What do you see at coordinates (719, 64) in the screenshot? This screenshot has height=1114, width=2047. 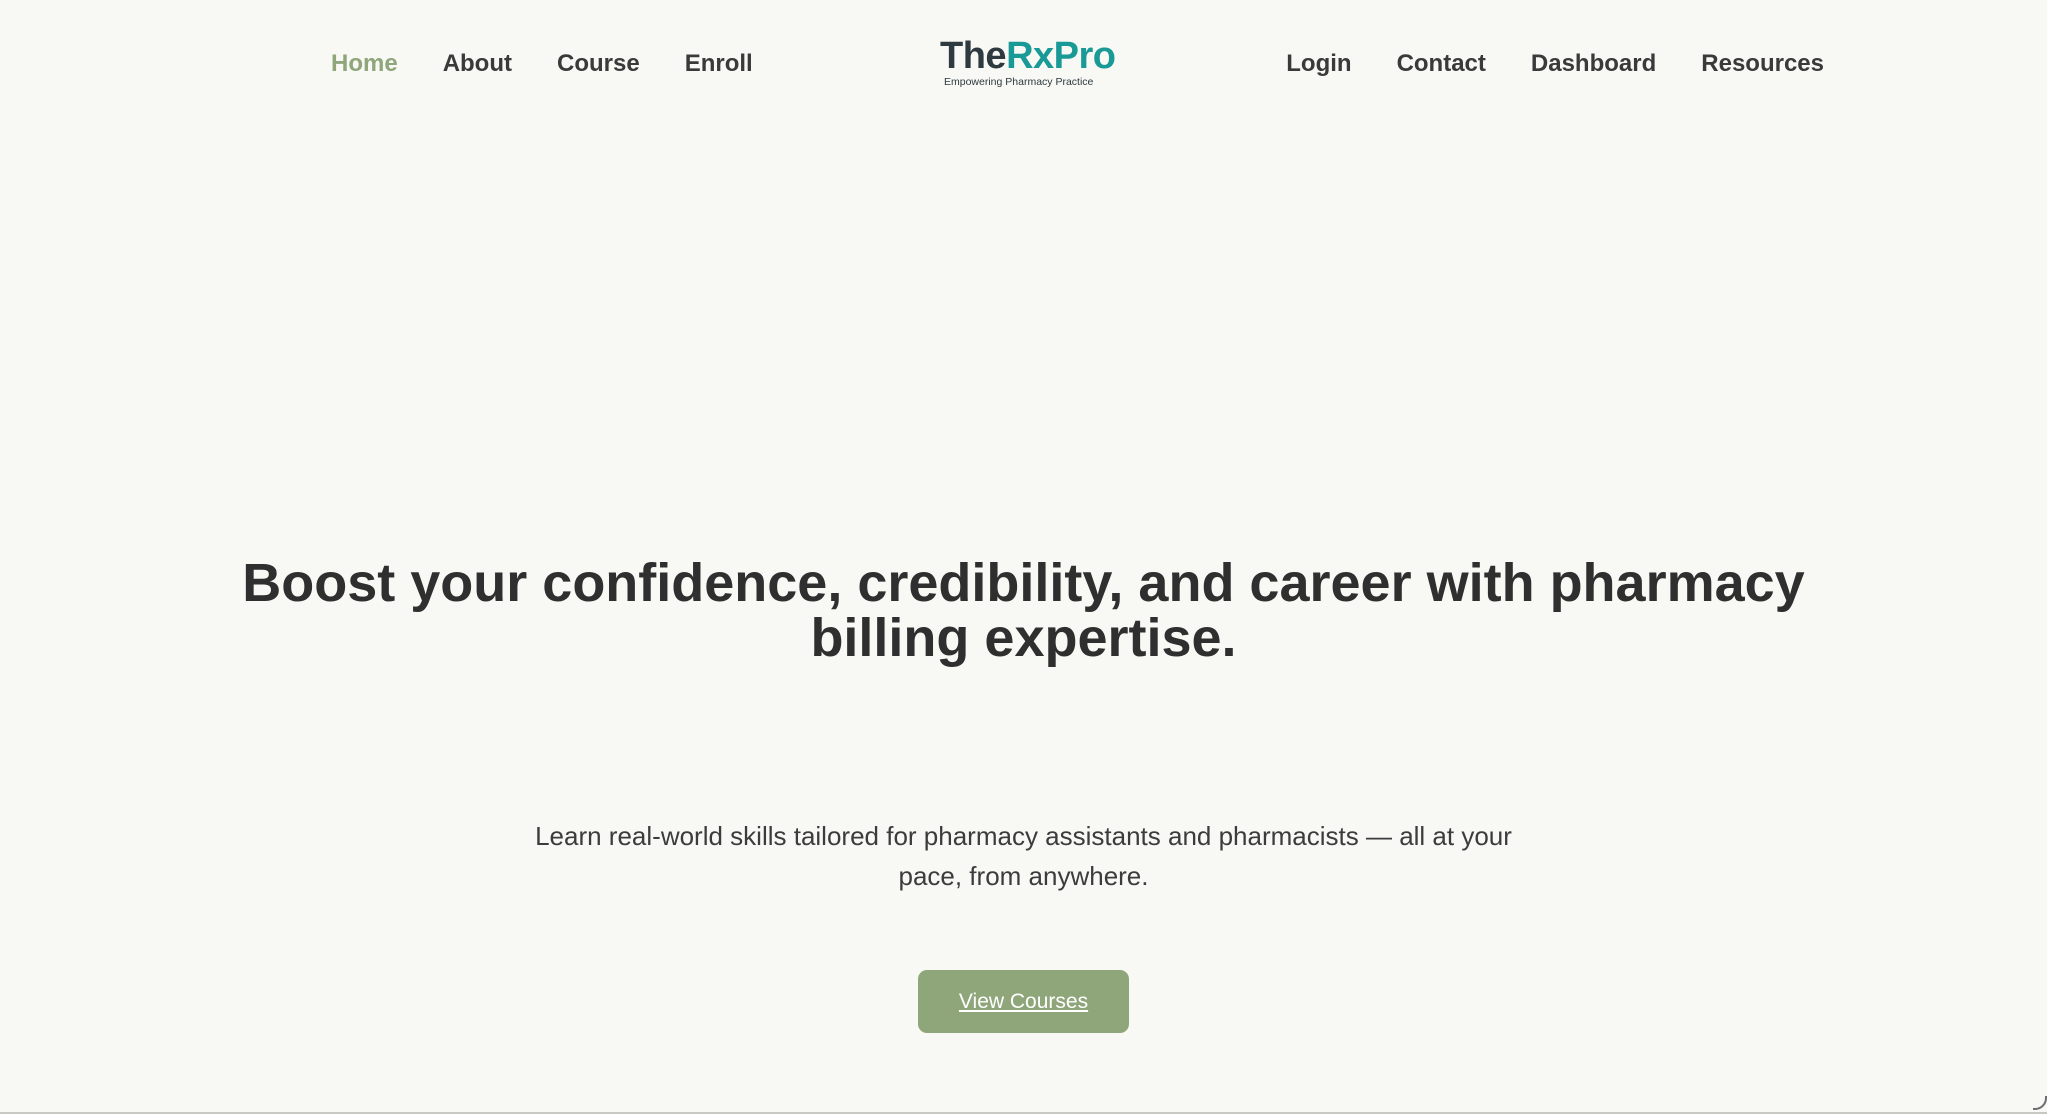 I see `nav-link-enroll: Enroll` at bounding box center [719, 64].